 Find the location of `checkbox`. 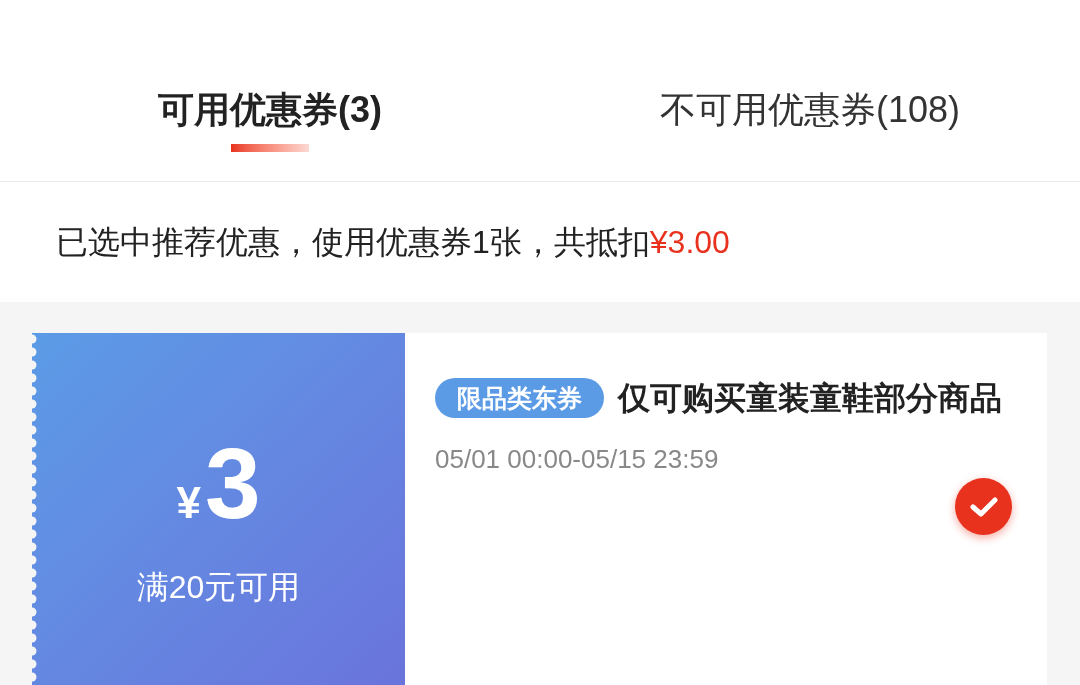

checkbox is located at coordinates (983, 506).